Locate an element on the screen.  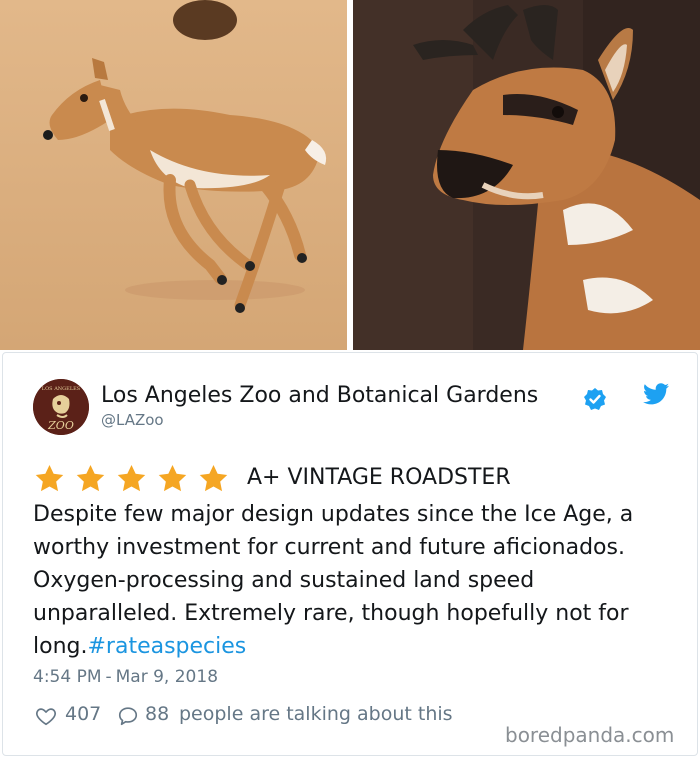
tweet-date: Mar 9, 2018 is located at coordinates (167, 677).